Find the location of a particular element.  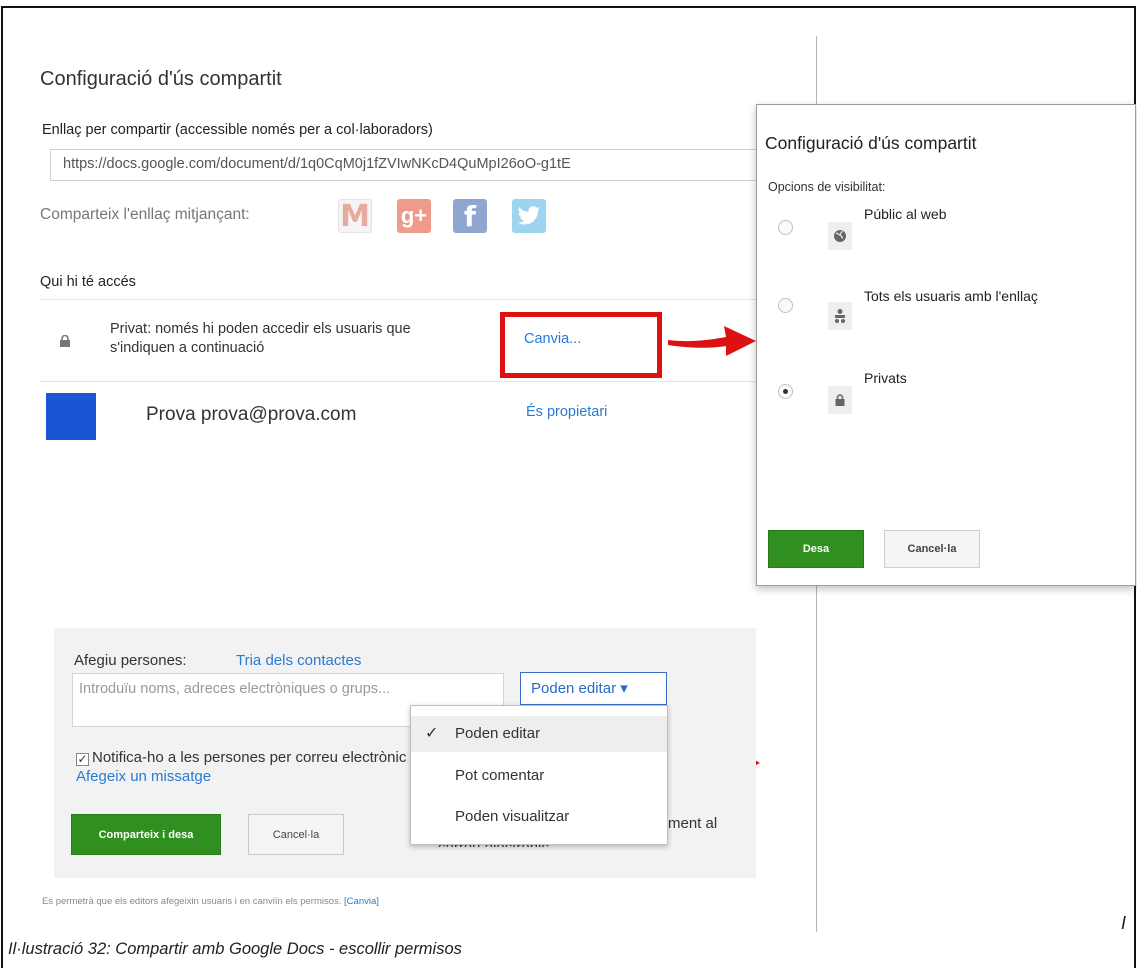

globe-icon is located at coordinates (840, 236).